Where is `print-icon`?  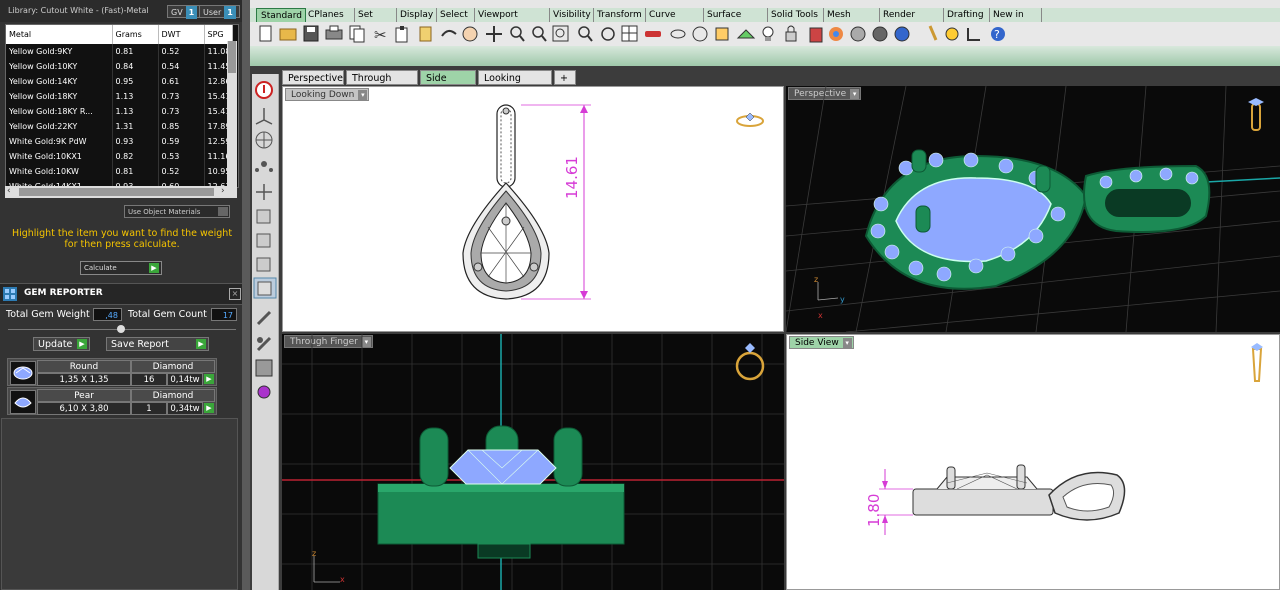
print-icon is located at coordinates (334, 32).